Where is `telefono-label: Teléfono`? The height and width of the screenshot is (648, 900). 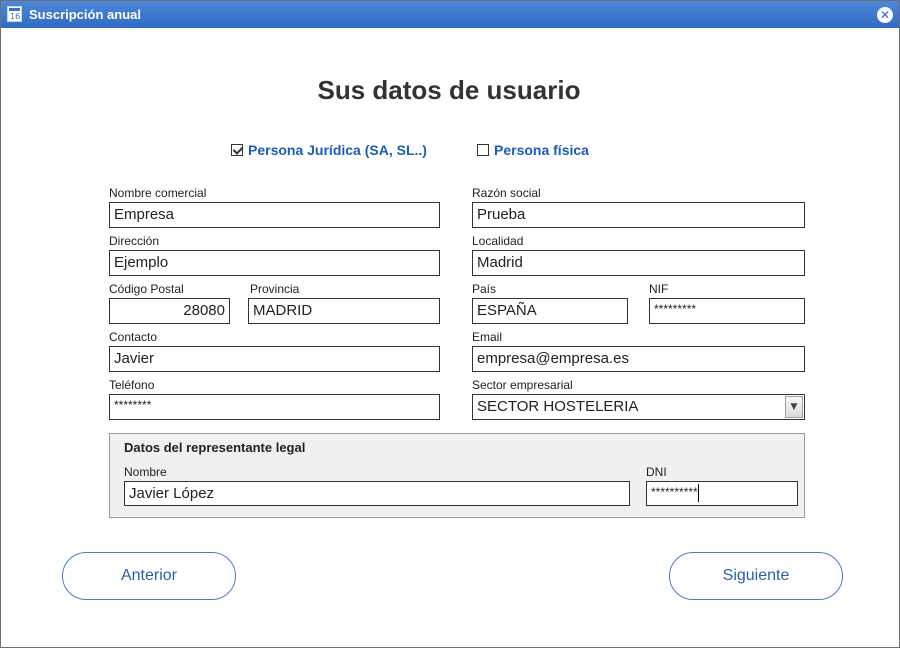 telefono-label: Teléfono is located at coordinates (132, 385).